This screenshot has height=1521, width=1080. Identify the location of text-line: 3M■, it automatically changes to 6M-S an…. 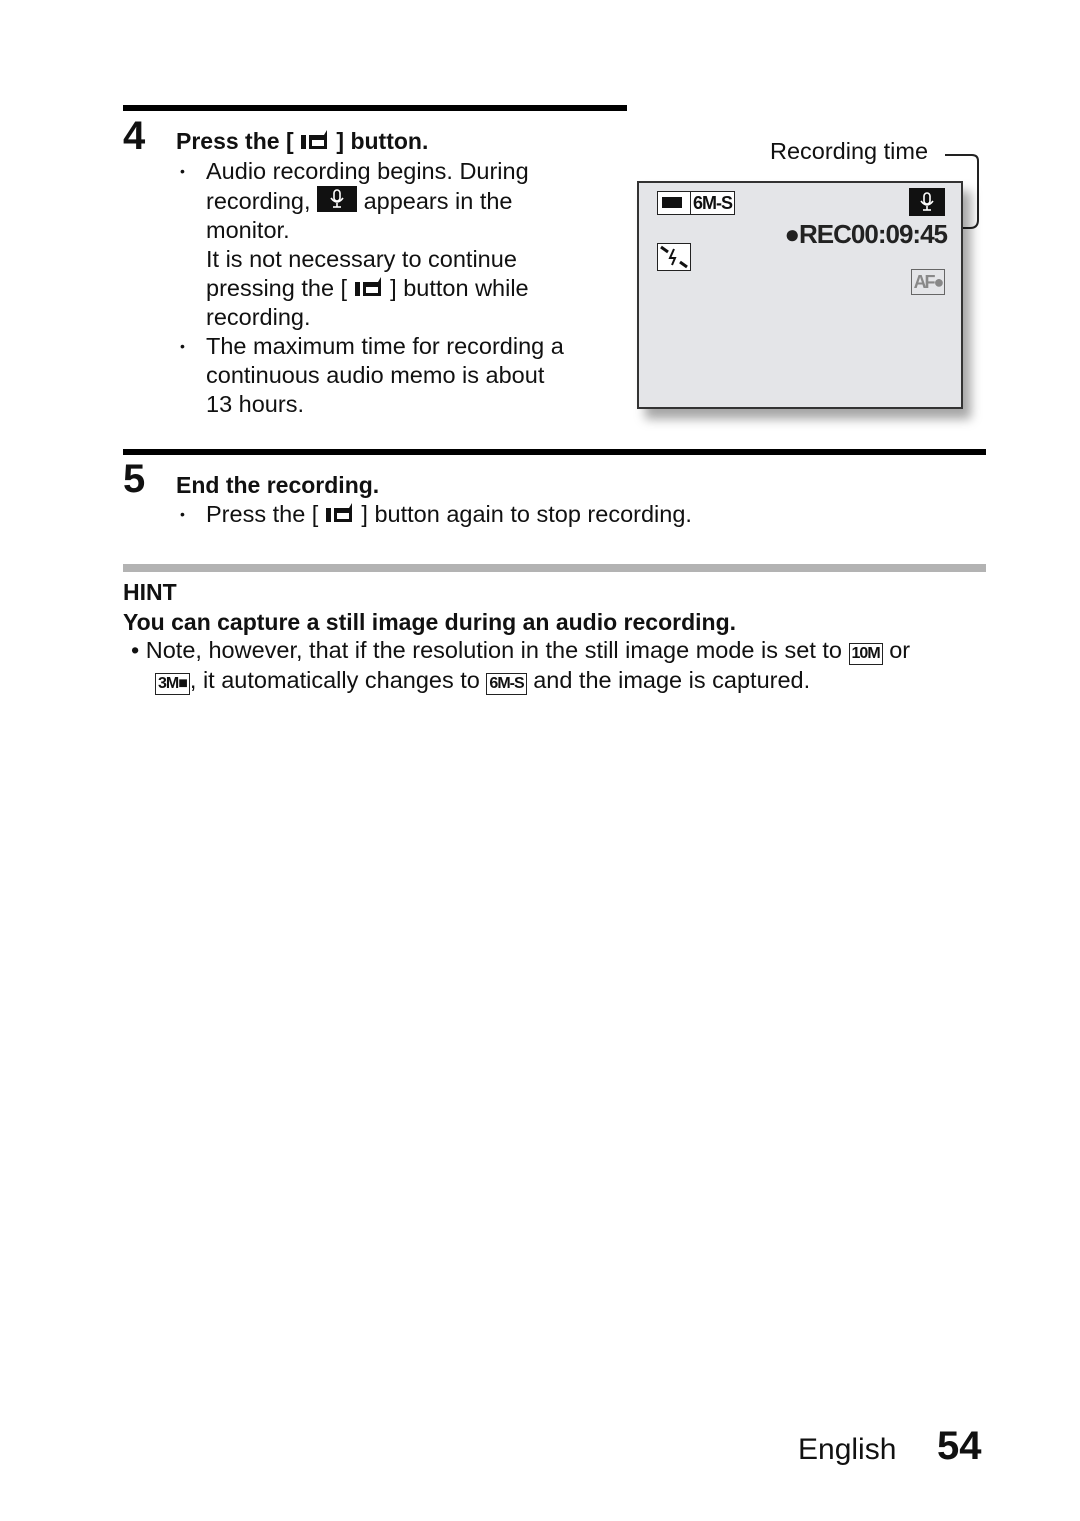
(561, 680).